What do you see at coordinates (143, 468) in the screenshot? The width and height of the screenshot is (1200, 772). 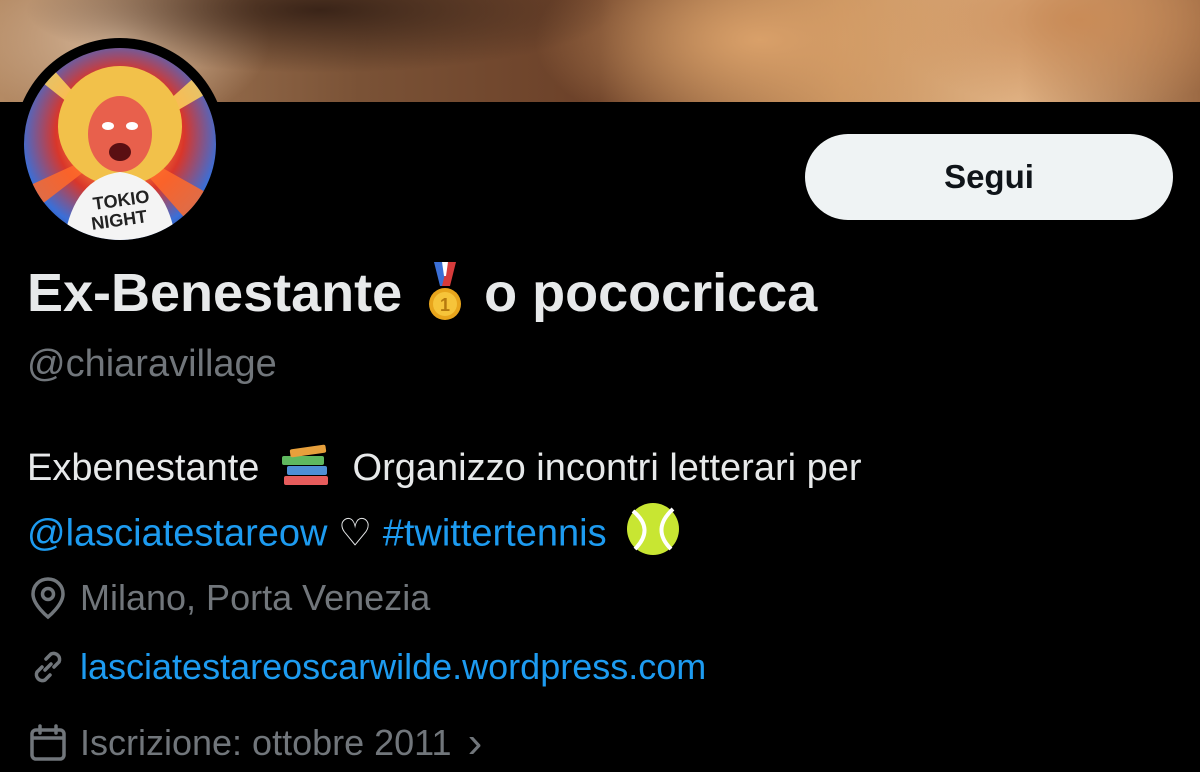 I see `bio-text-1: Exbenestante` at bounding box center [143, 468].